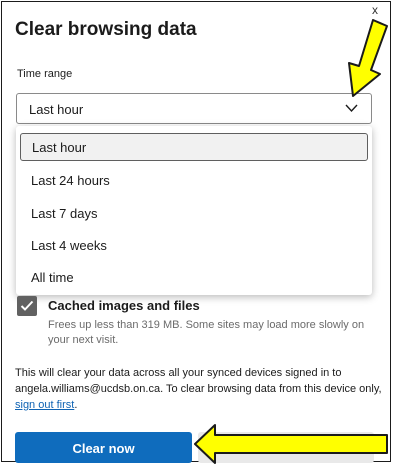 The width and height of the screenshot is (394, 467). What do you see at coordinates (56, 109) in the screenshot?
I see `time-range-selected-value: Last hour` at bounding box center [56, 109].